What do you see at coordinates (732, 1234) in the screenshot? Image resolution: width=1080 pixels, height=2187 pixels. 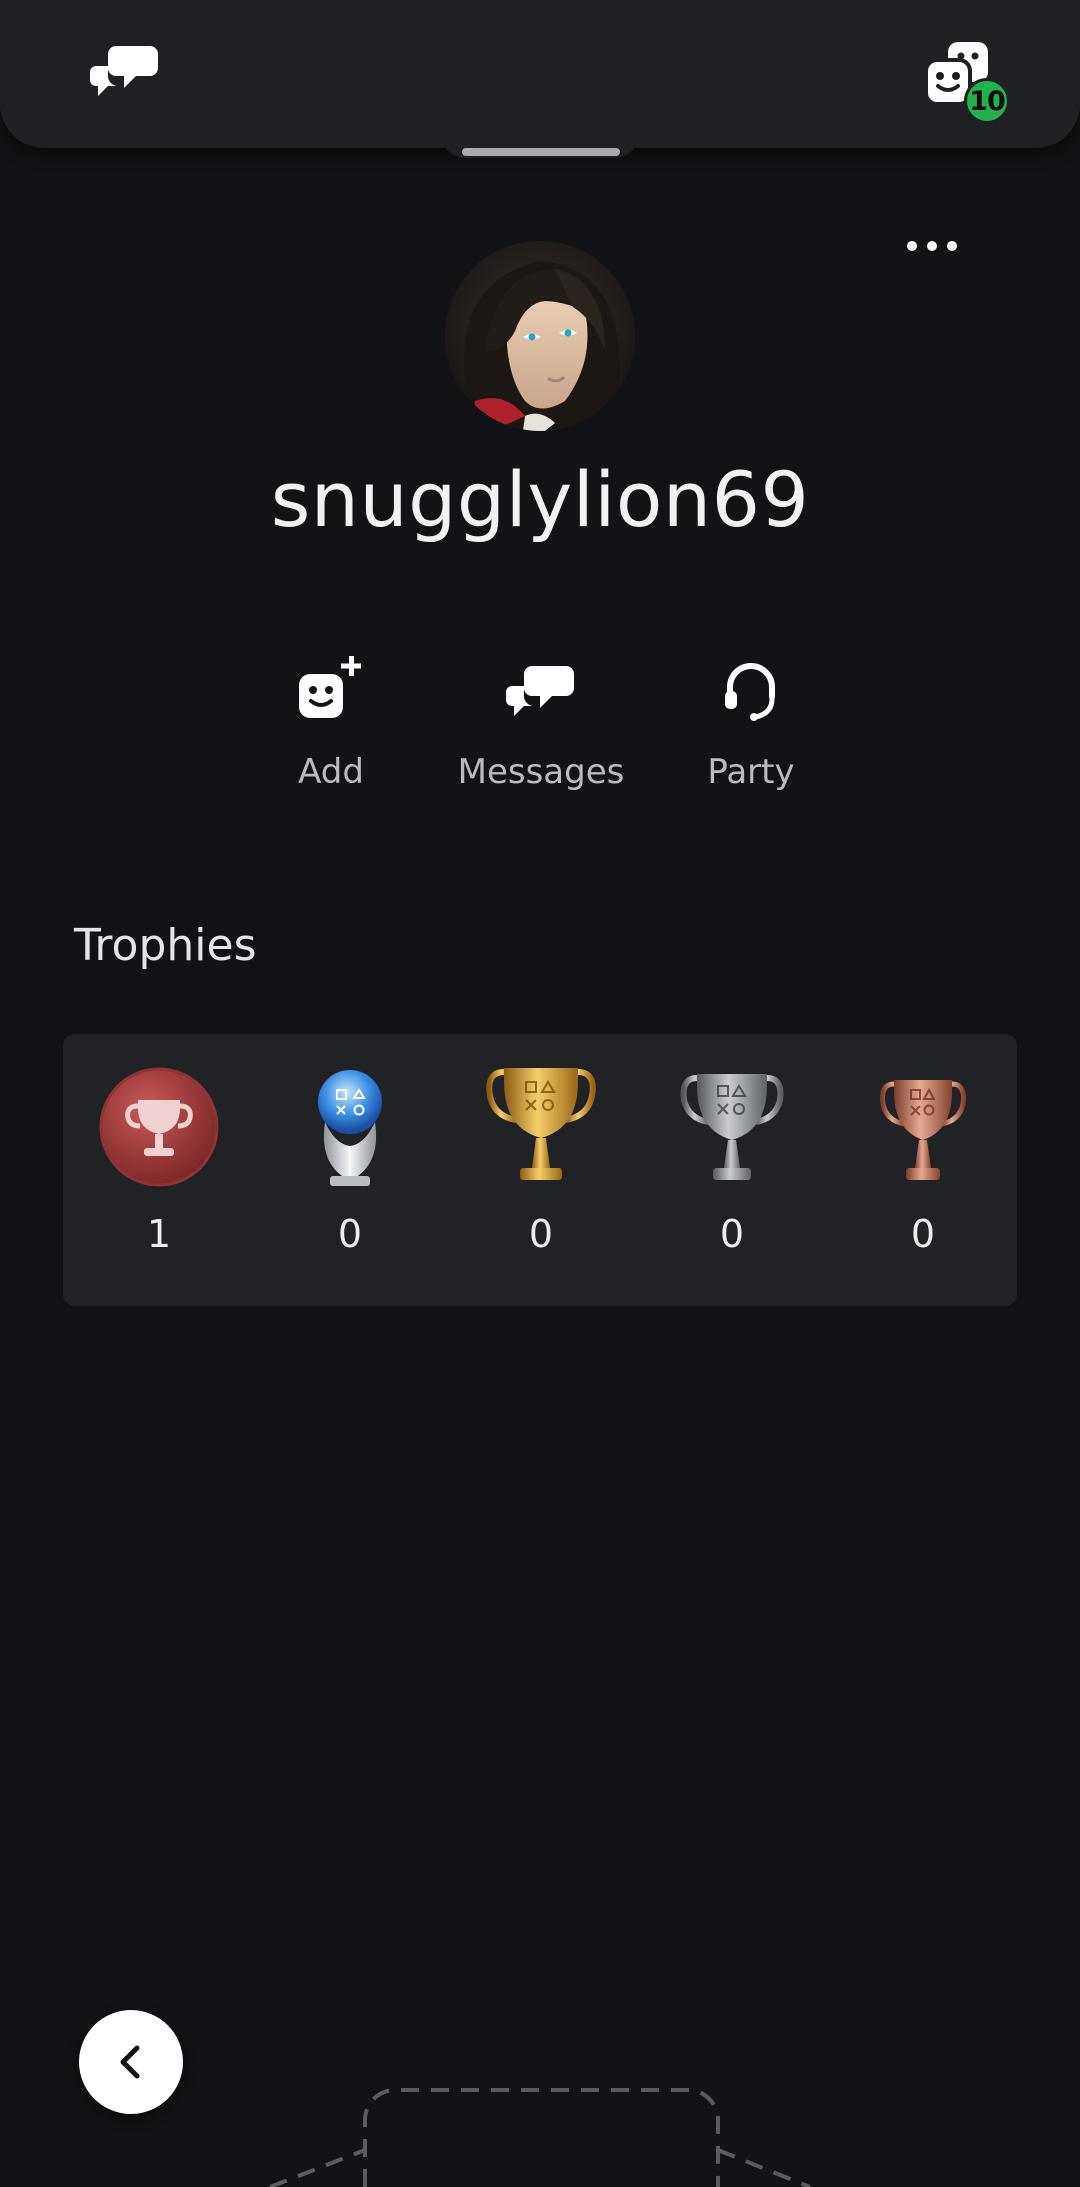 I see `silver-count: 0` at bounding box center [732, 1234].